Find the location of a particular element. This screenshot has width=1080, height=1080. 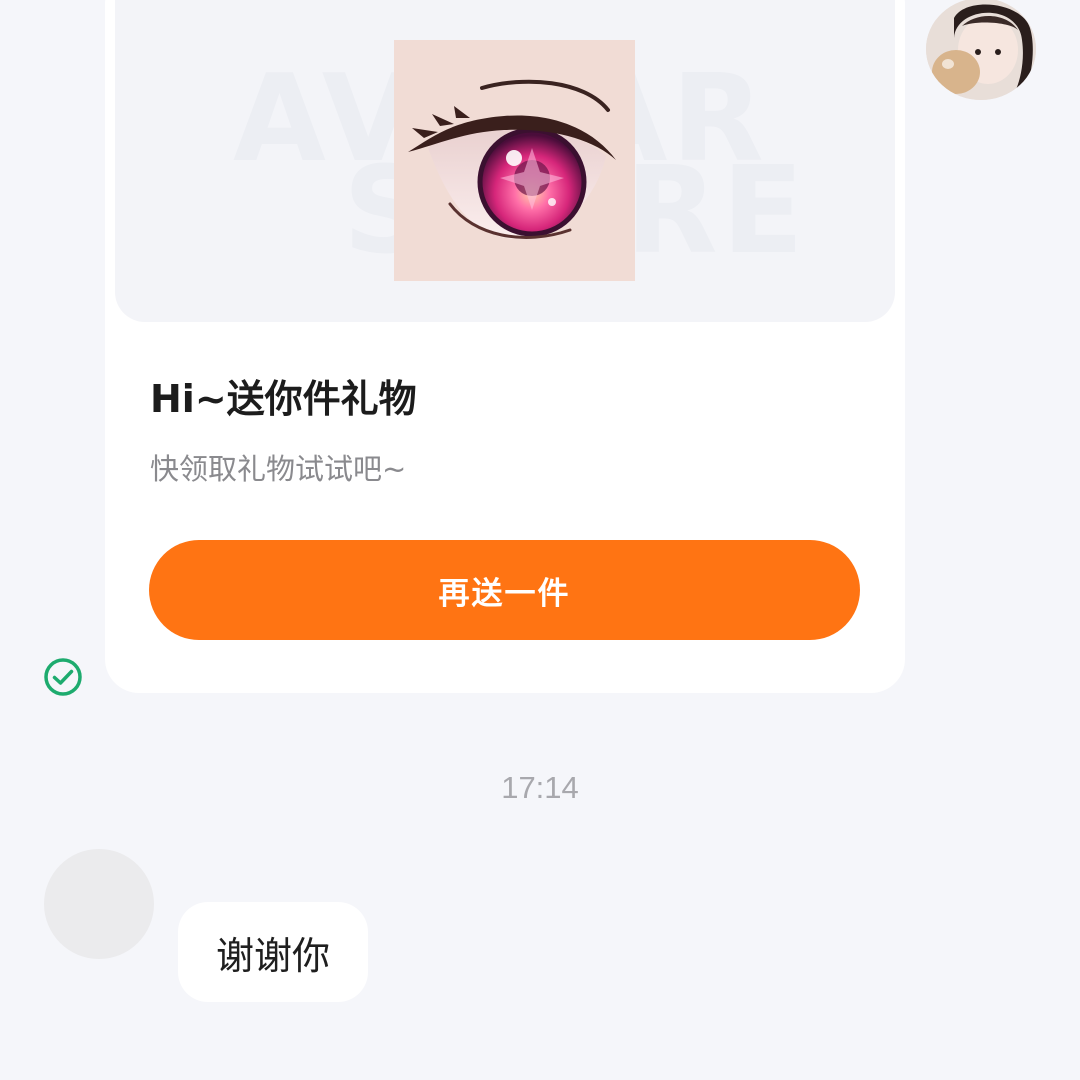

gift-subtitle: 快领取礼物试试吧~ is located at coordinates (278, 469).